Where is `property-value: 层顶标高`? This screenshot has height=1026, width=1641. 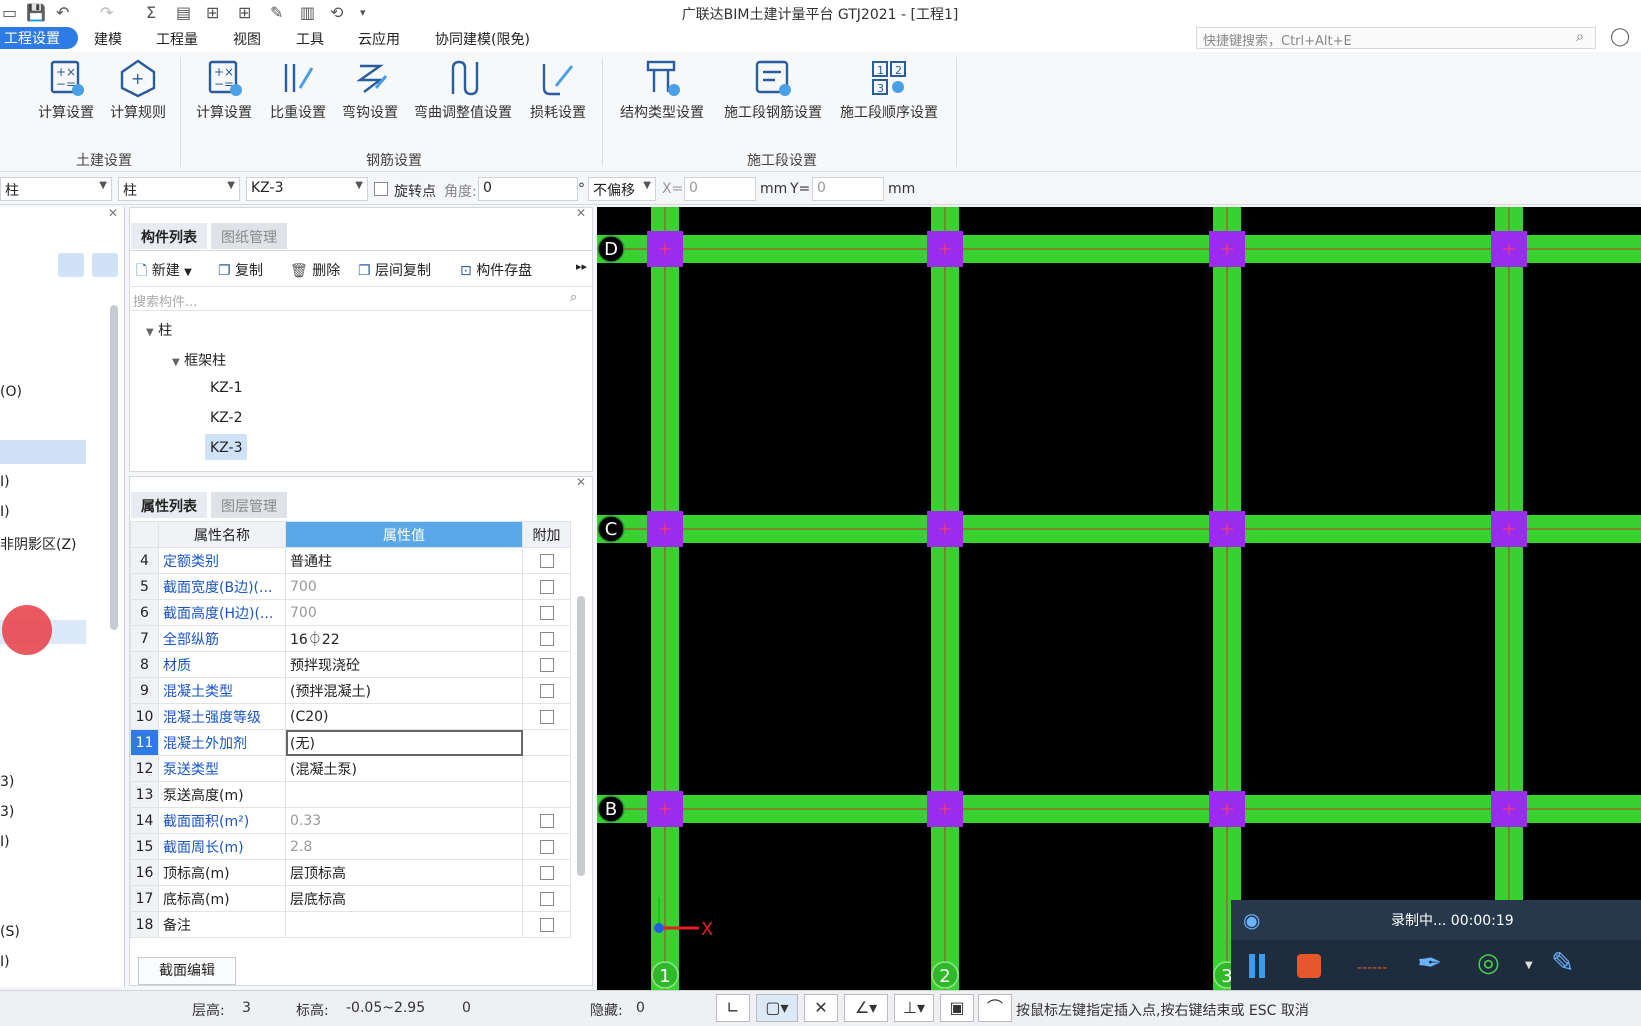
property-value: 层顶标高 is located at coordinates (404, 872).